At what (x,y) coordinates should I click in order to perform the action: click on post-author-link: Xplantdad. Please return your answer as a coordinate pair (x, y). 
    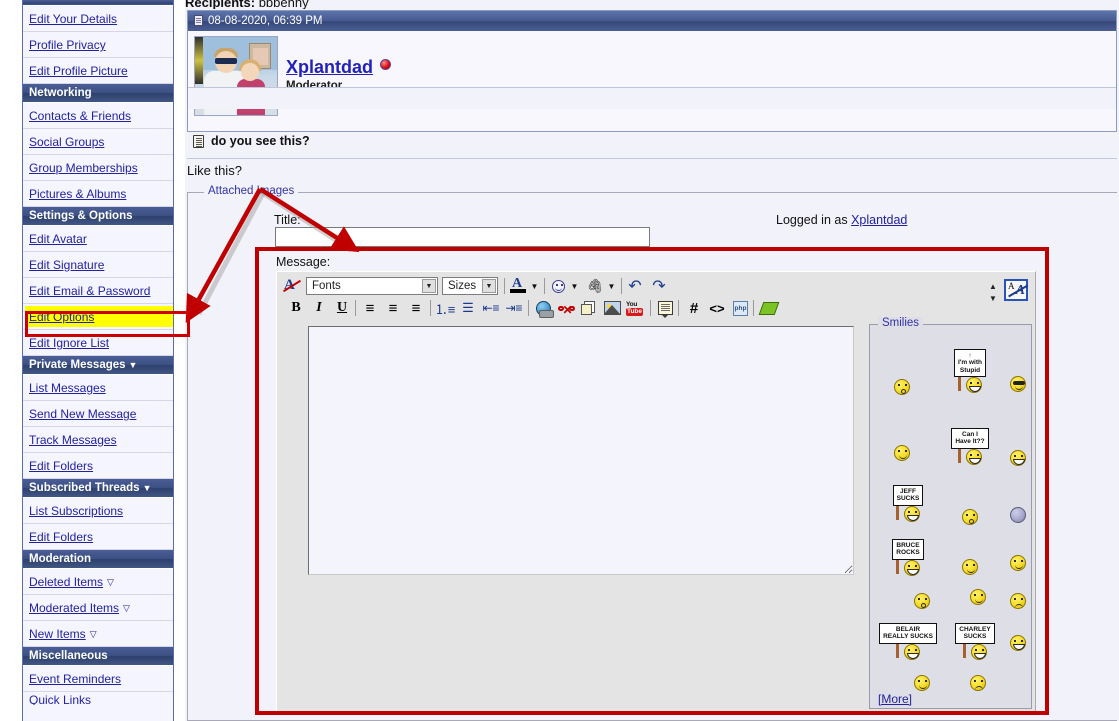
    Looking at the image, I should click on (329, 67).